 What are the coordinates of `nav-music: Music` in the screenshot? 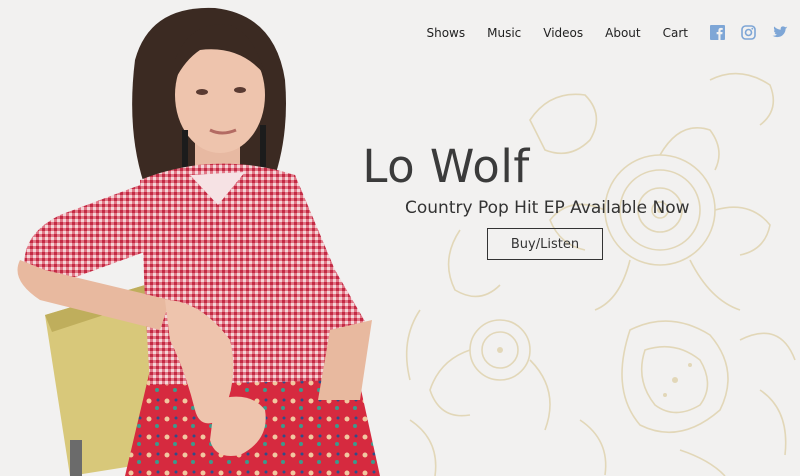 It's located at (504, 33).